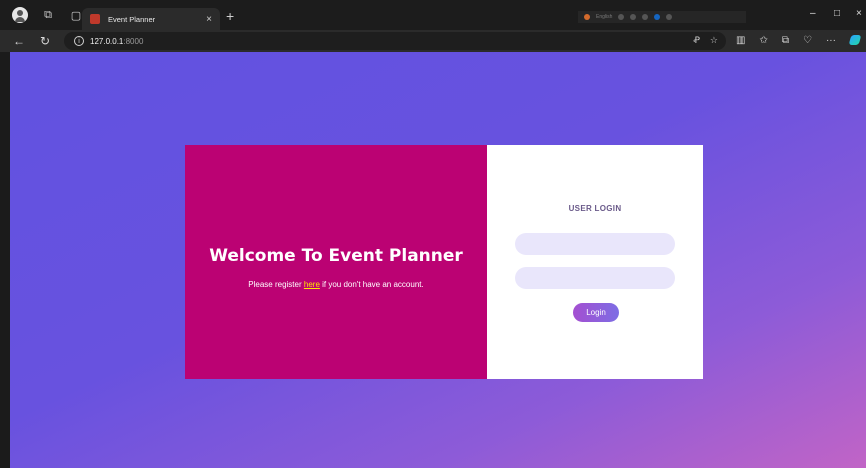 This screenshot has width=866, height=468. Describe the element at coordinates (831, 40) in the screenshot. I see `more-icon: ···` at that location.